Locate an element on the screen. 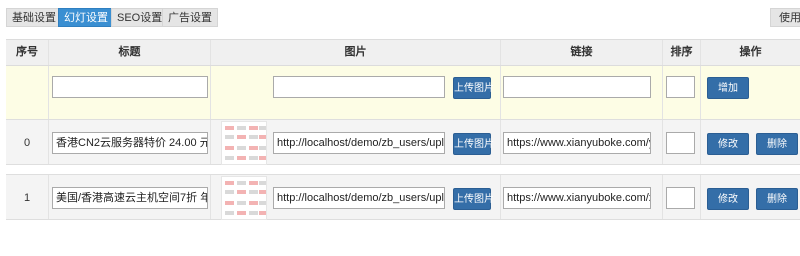  title-input: 香港CN2云服务器特价 24.00 元/1月起 is located at coordinates (130, 143).